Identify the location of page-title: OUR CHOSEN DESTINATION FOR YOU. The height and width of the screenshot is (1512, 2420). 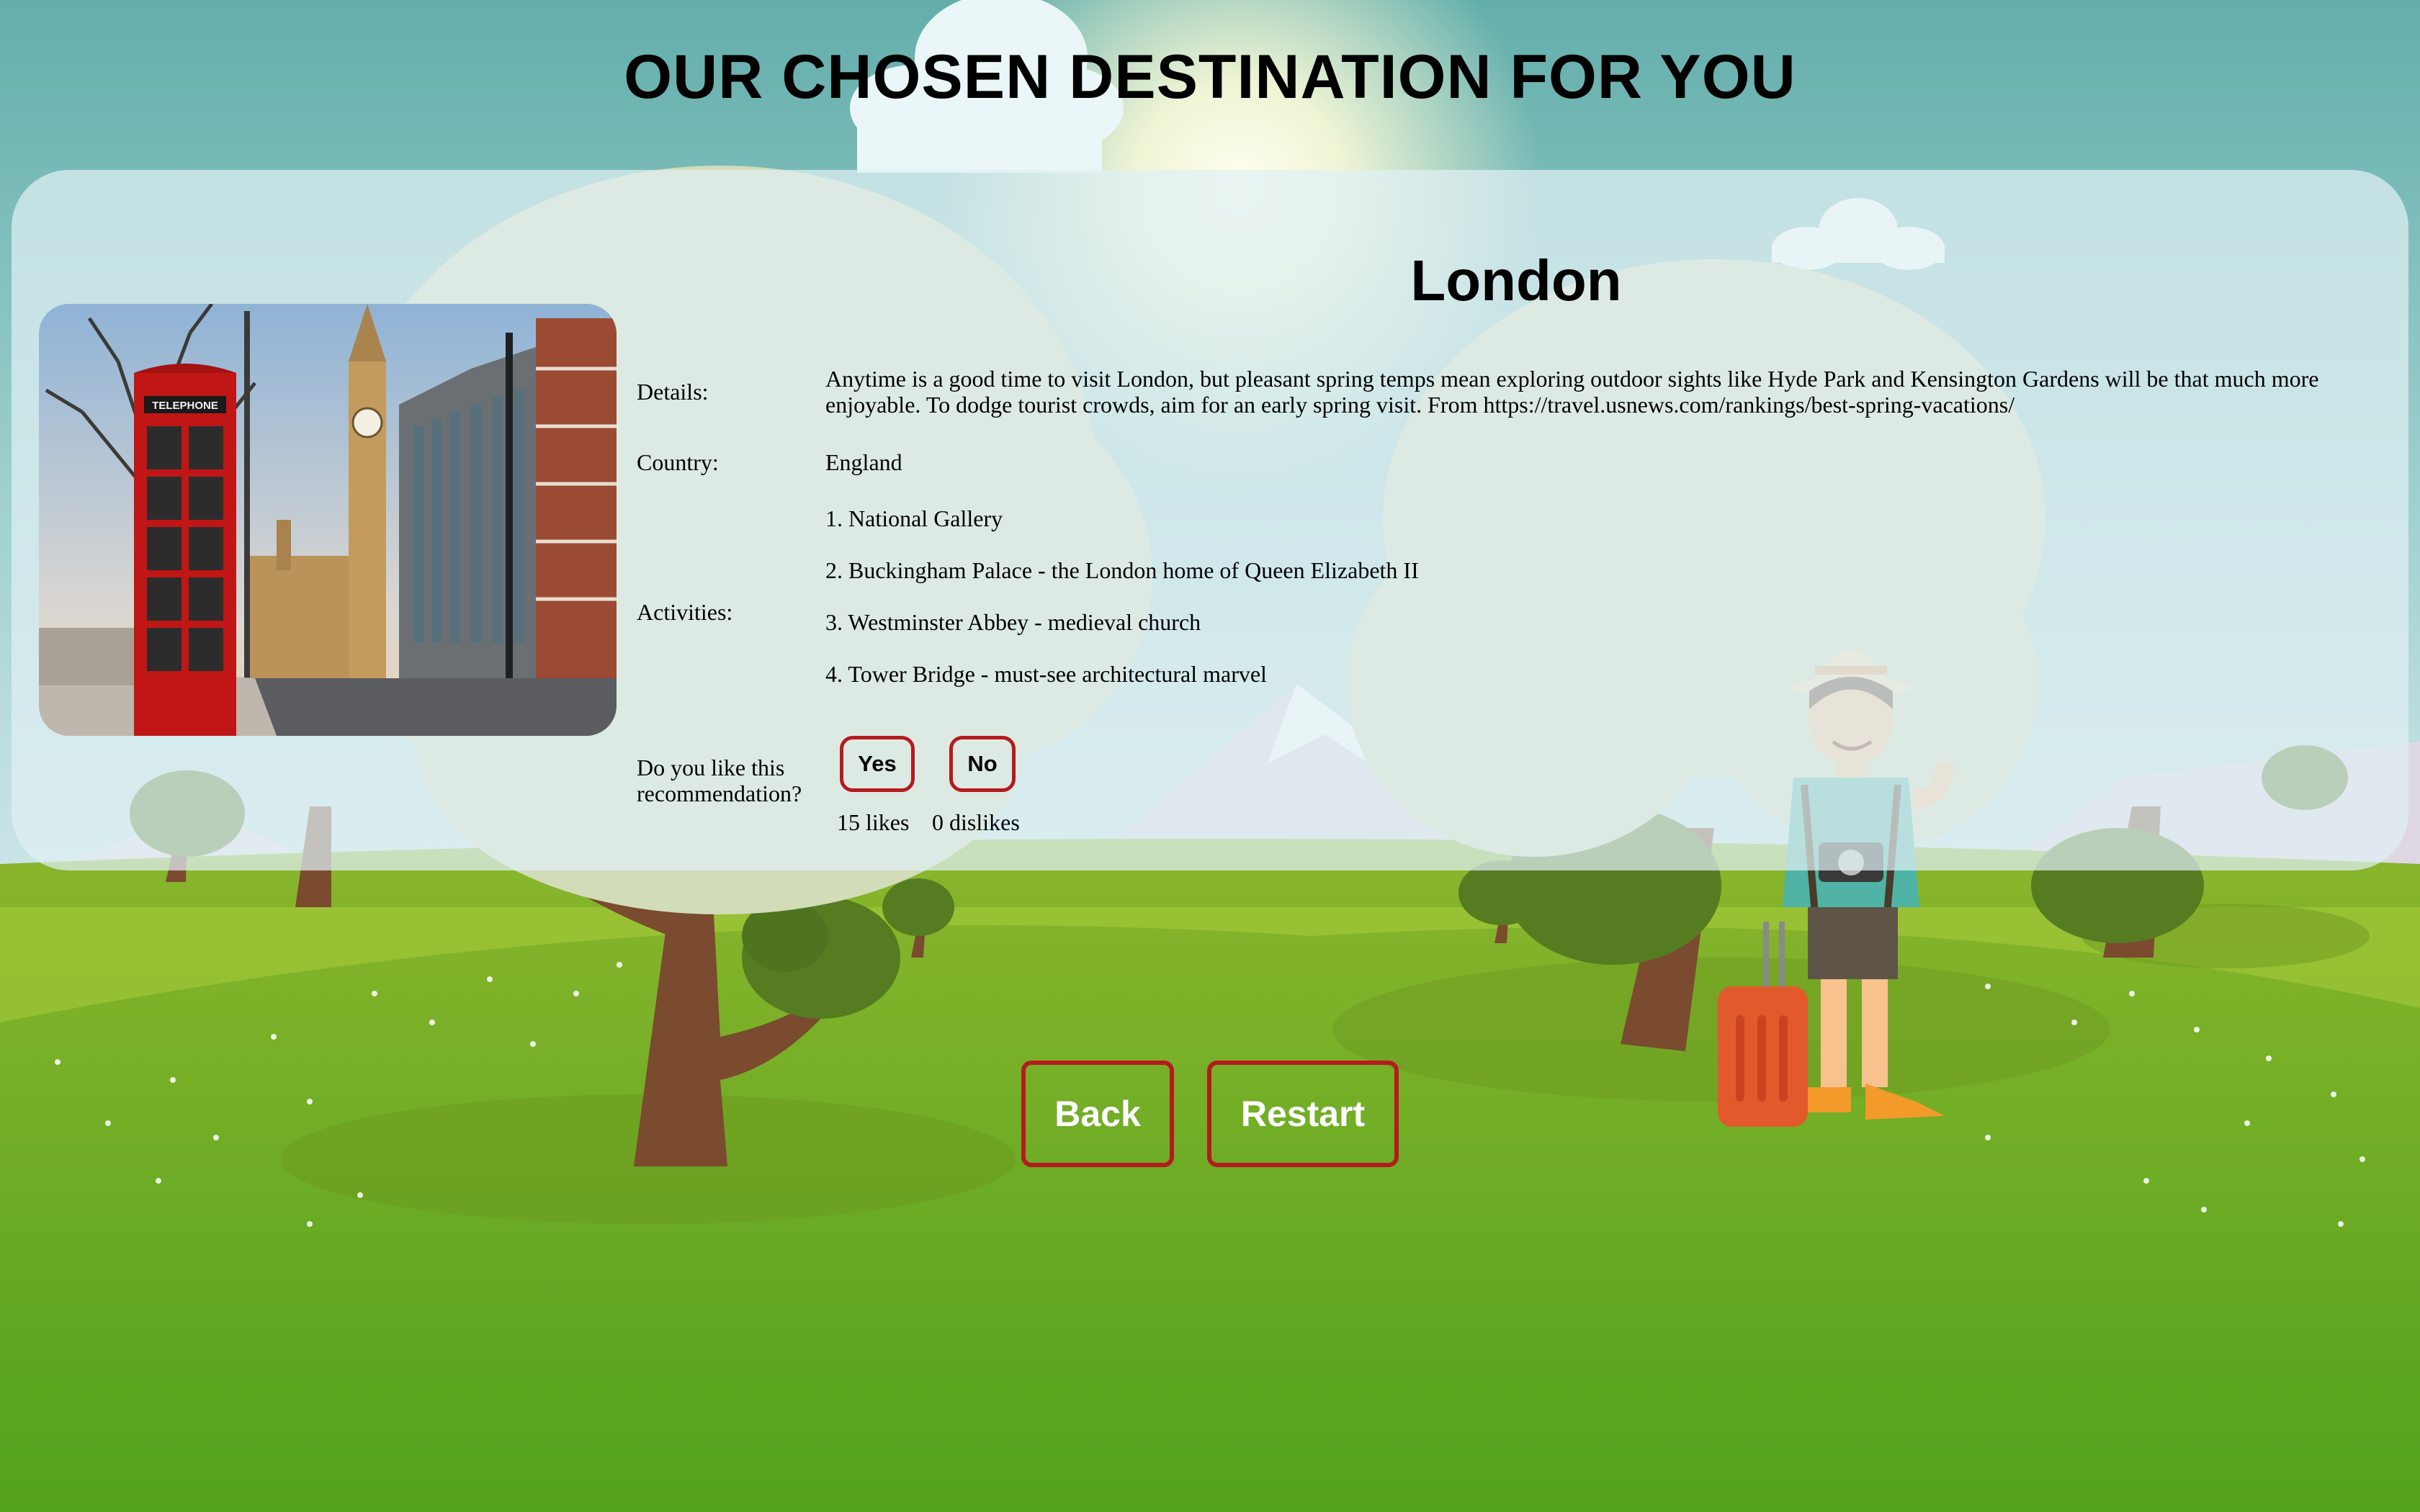
(1210, 77).